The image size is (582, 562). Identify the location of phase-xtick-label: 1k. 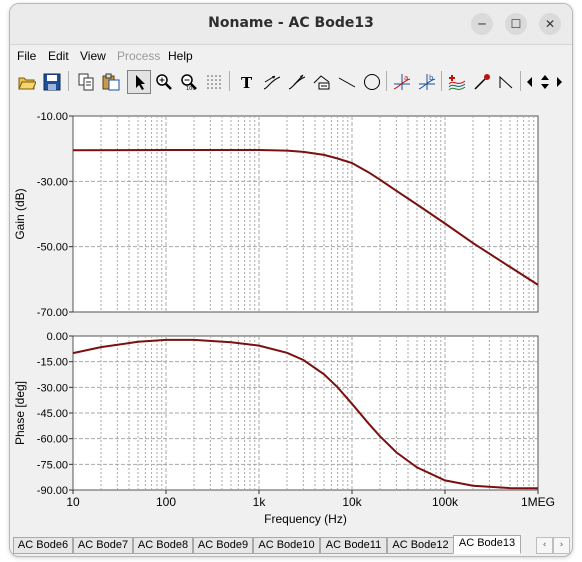
(260, 502).